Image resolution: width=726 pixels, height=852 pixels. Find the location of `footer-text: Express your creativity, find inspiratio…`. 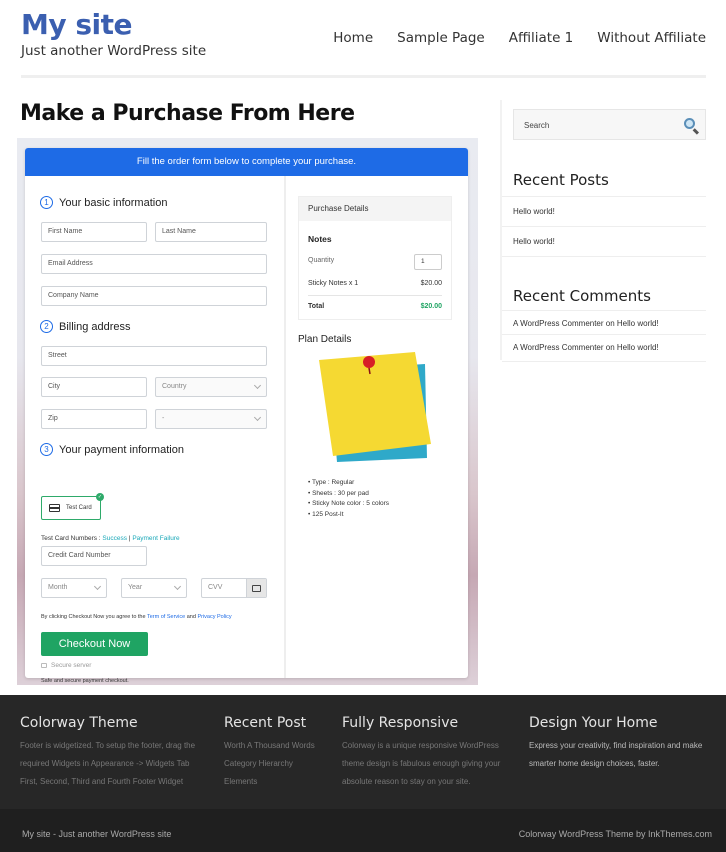

footer-text: Express your creativity, find inspiratio… is located at coordinates (616, 745).